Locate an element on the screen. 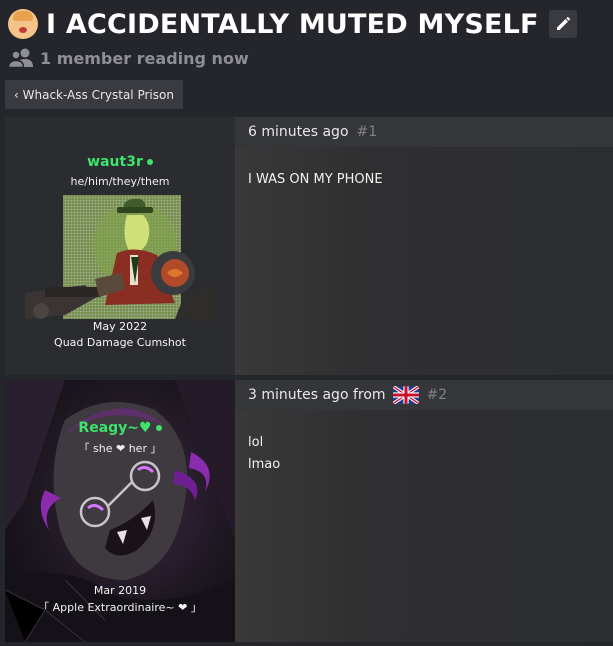 This screenshot has height=646, width=613. username-link: Reagy~♥ is located at coordinates (120, 428).